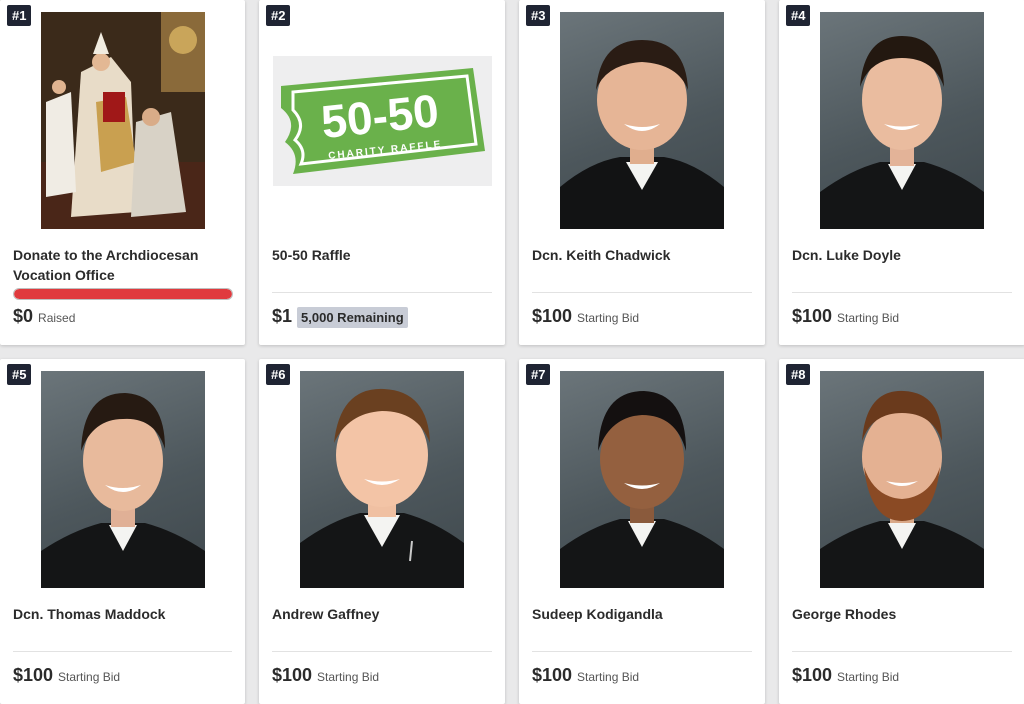  What do you see at coordinates (278, 15) in the screenshot?
I see `item-number-badge: #2` at bounding box center [278, 15].